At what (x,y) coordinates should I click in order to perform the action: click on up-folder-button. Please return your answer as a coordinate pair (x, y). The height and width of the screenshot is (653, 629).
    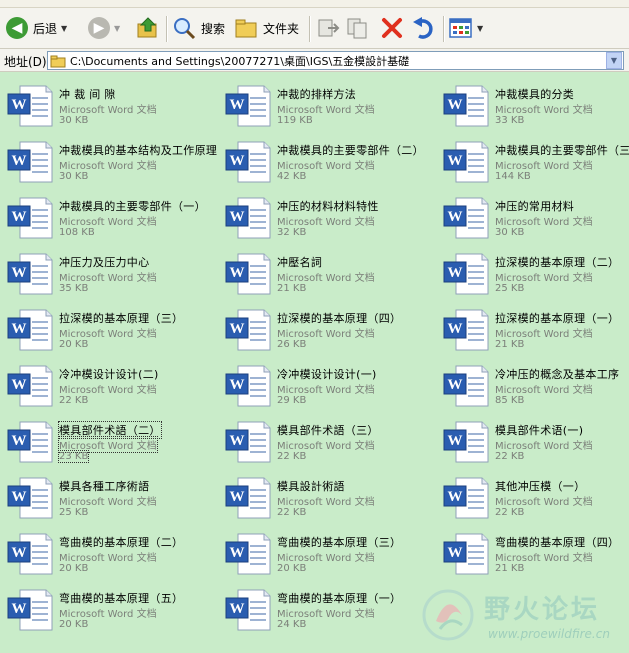
    Looking at the image, I should click on (148, 28).